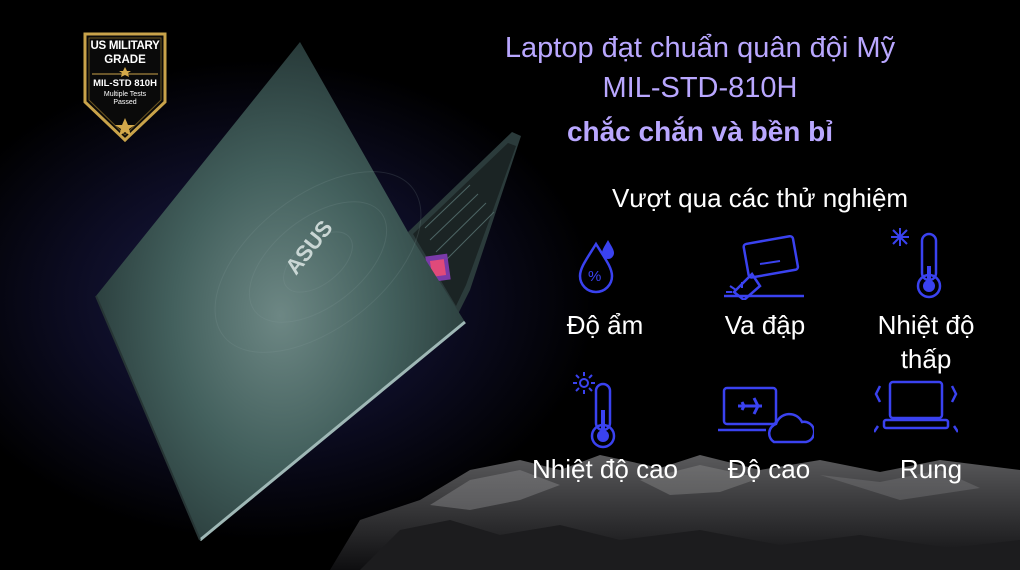 The image size is (1020, 570). I want to click on badge-line-1: US MILITARY, so click(125, 46).